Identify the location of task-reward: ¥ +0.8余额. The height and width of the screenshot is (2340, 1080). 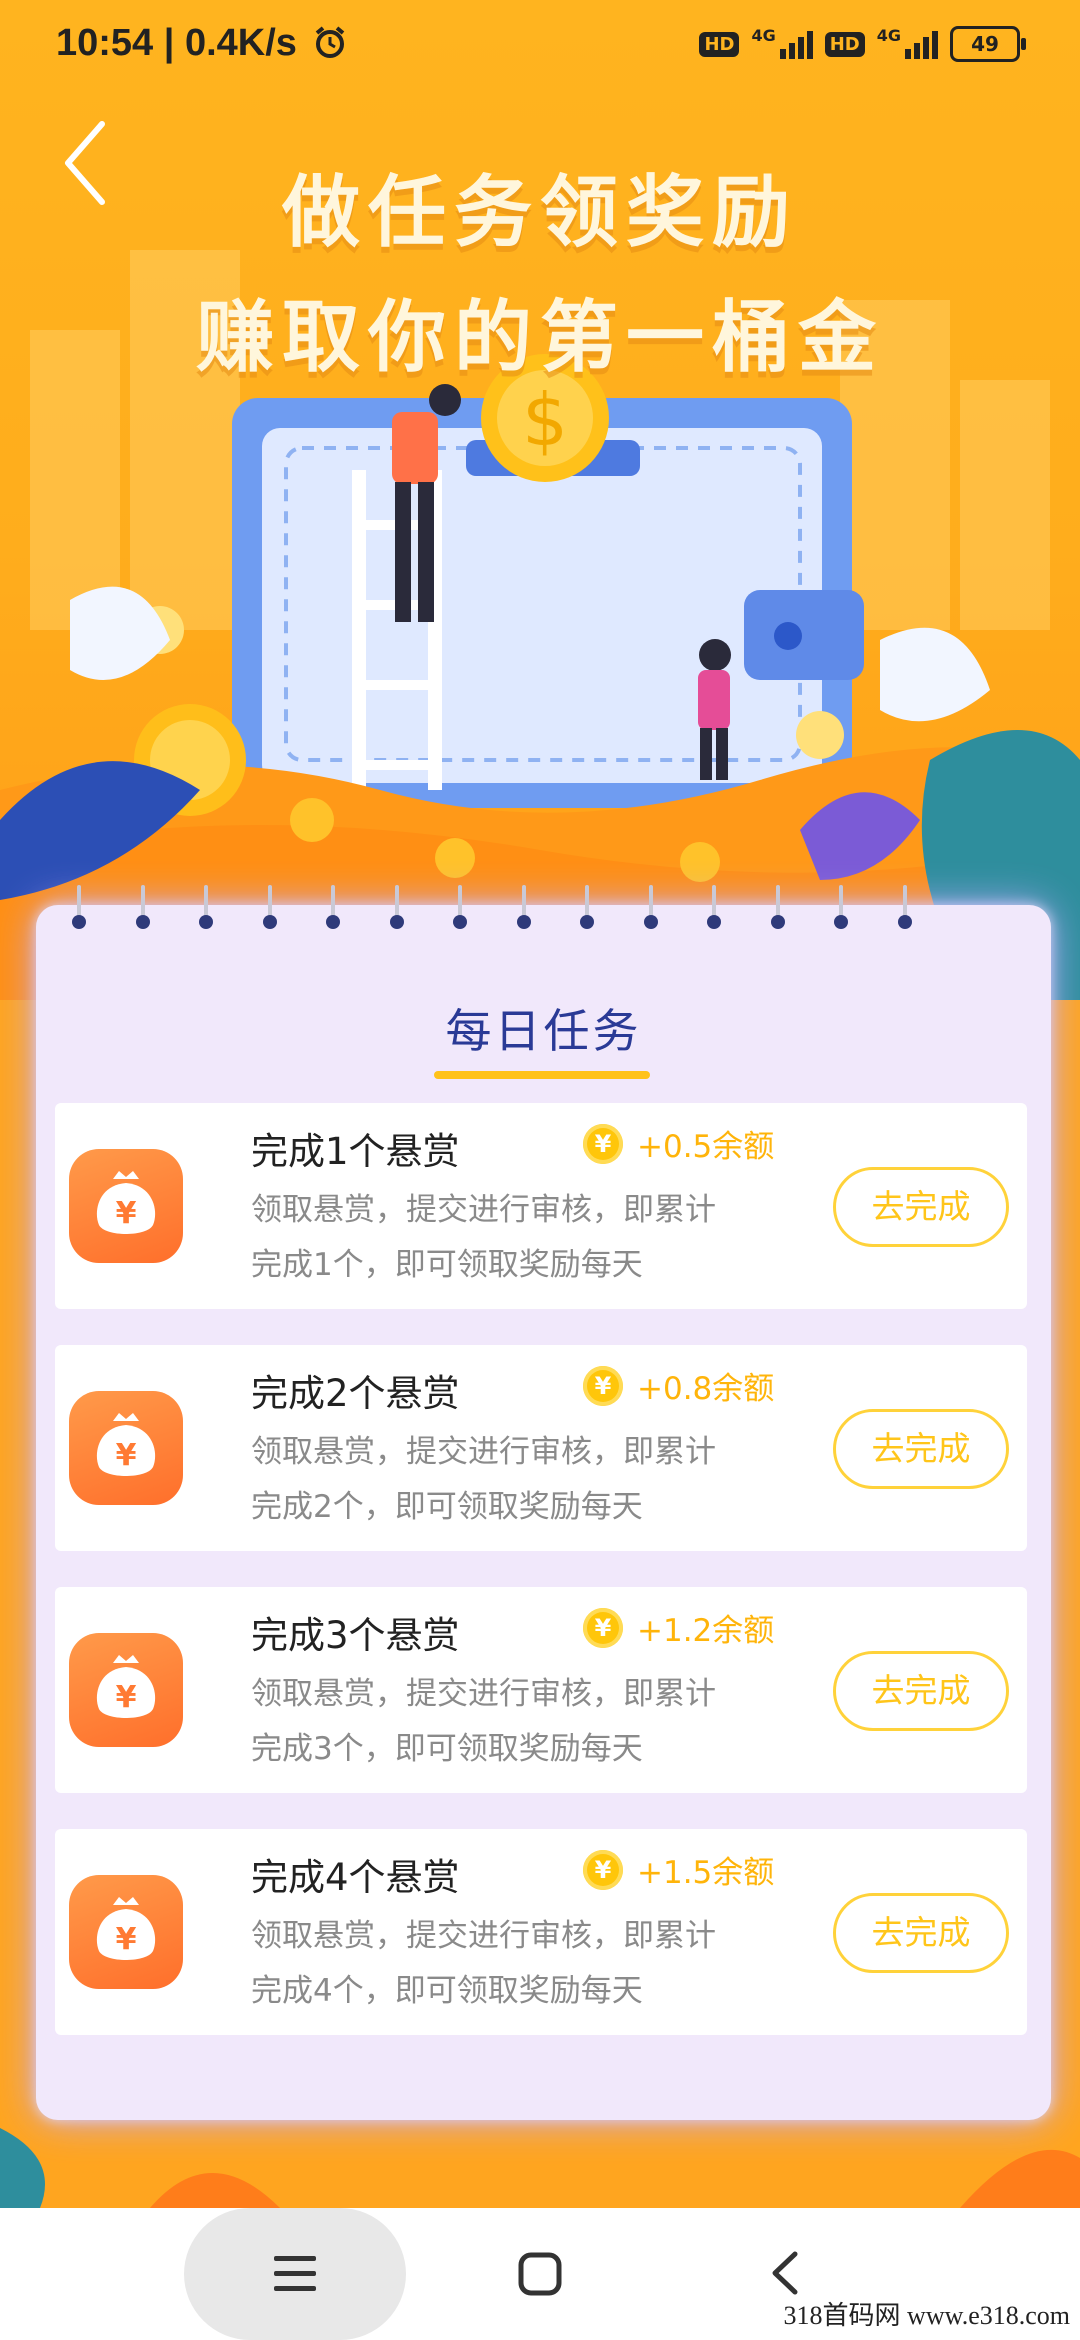
(678, 1385).